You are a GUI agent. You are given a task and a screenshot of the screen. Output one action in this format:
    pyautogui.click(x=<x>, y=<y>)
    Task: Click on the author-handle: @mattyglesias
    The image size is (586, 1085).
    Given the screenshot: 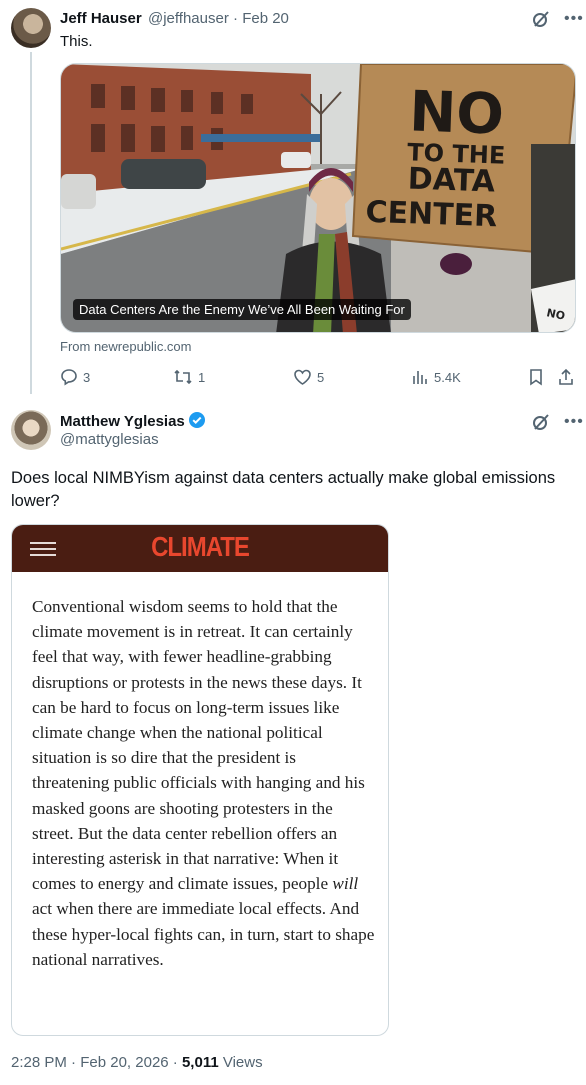 What is the action you would take?
    pyautogui.click(x=109, y=439)
    